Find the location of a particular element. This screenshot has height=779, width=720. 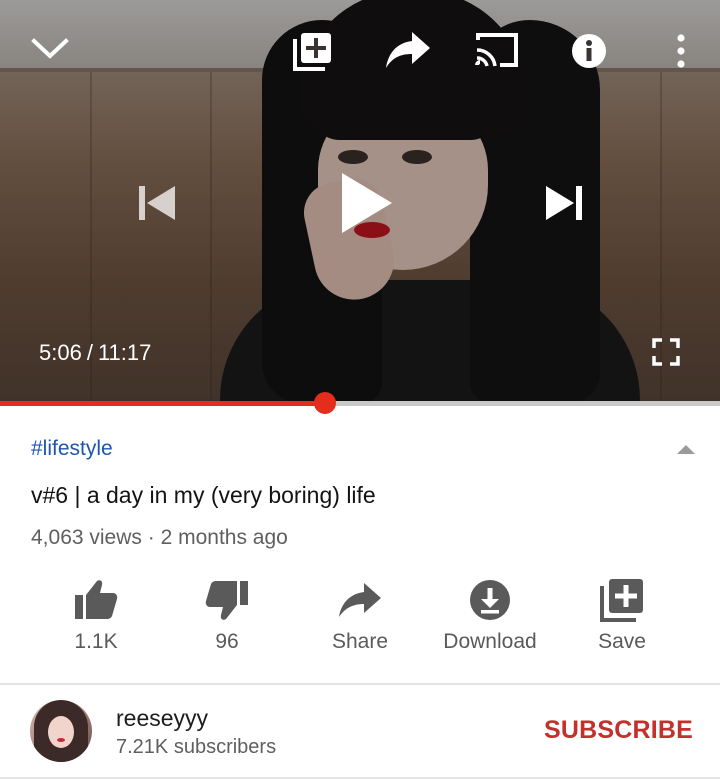

duration: 11:17 is located at coordinates (124, 352).